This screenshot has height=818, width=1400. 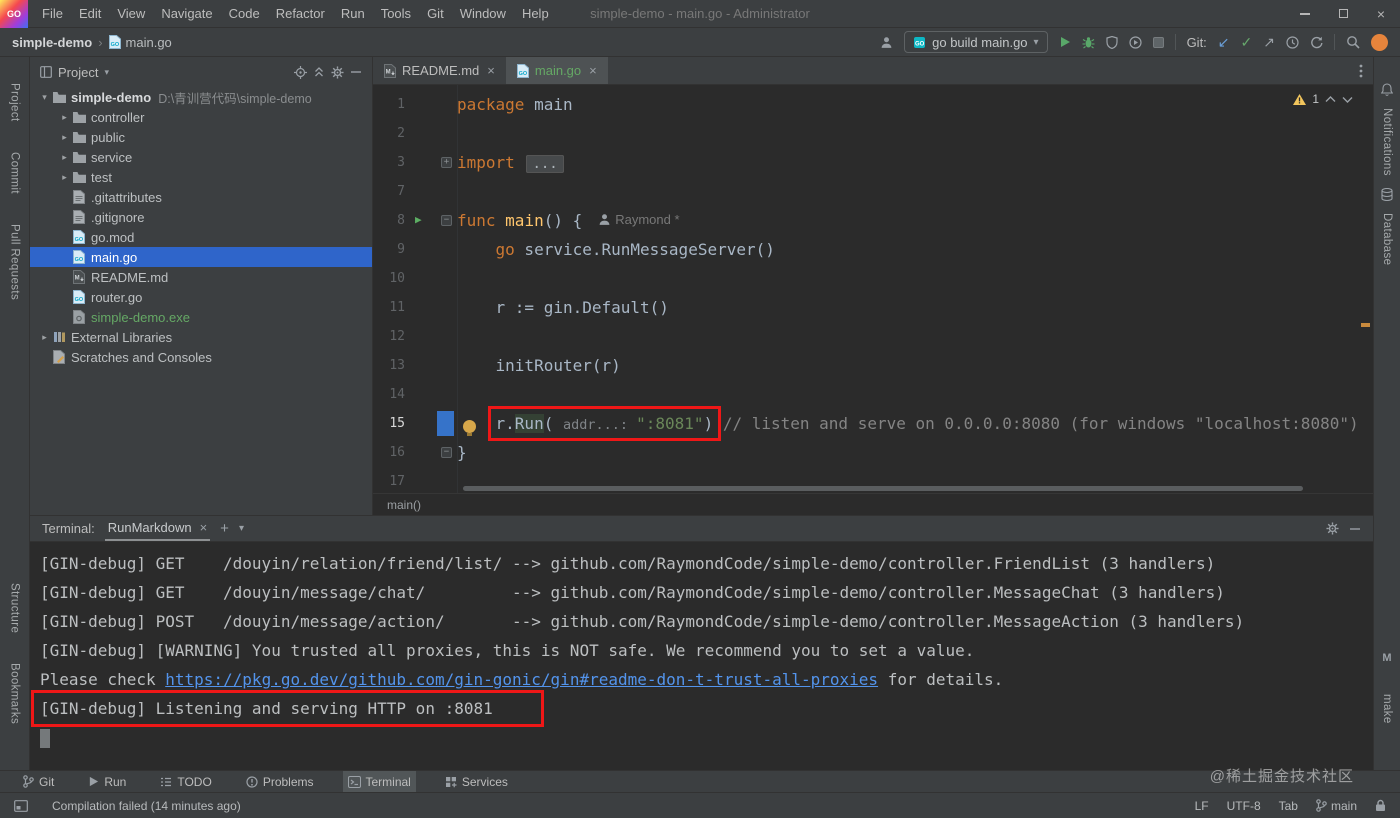 I want to click on menu-file: File, so click(x=52, y=14).